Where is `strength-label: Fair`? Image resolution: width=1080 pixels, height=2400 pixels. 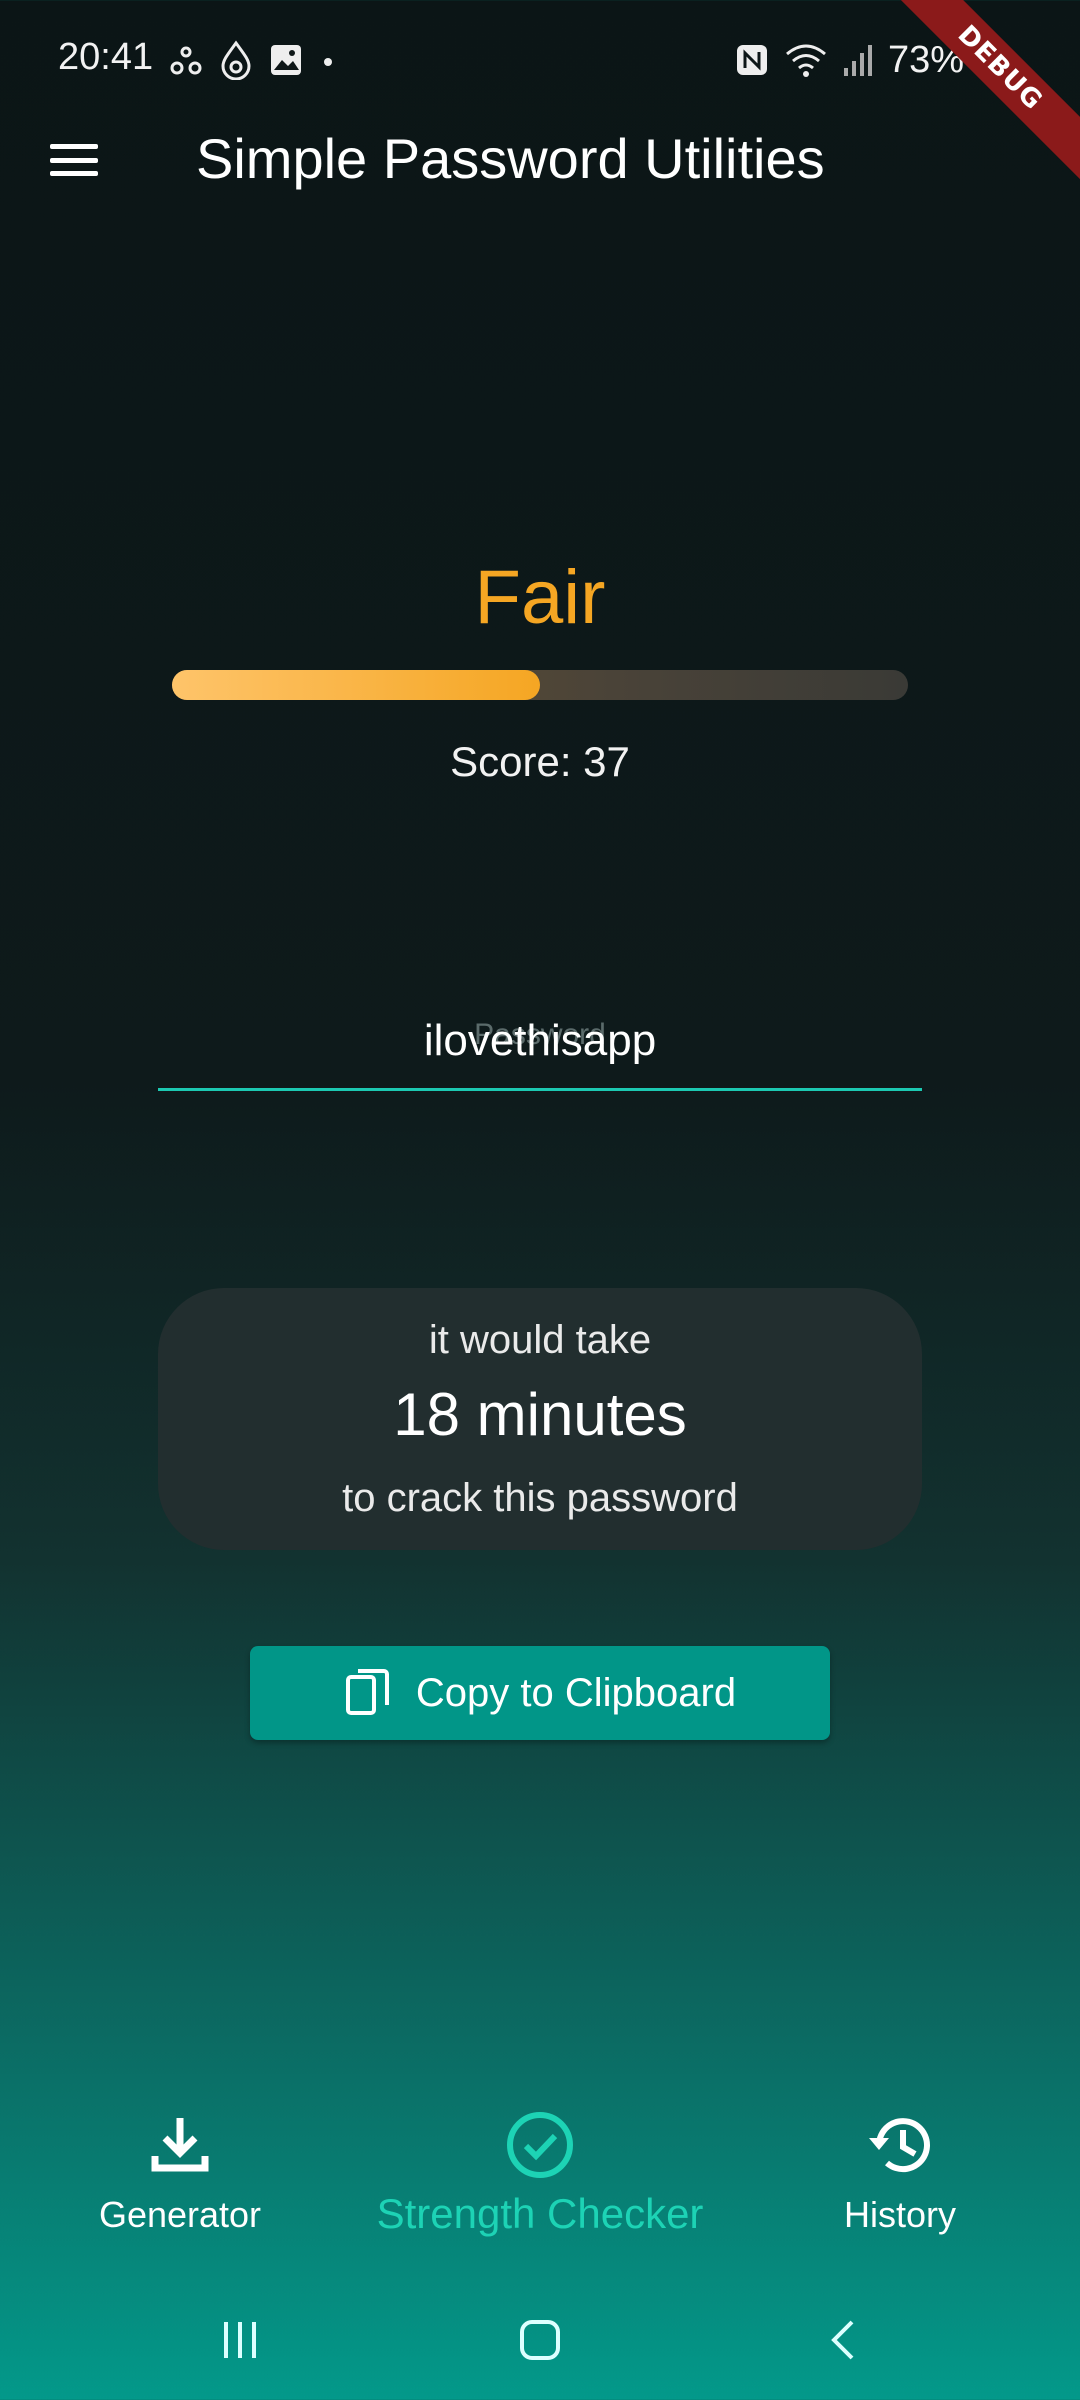 strength-label: Fair is located at coordinates (540, 597).